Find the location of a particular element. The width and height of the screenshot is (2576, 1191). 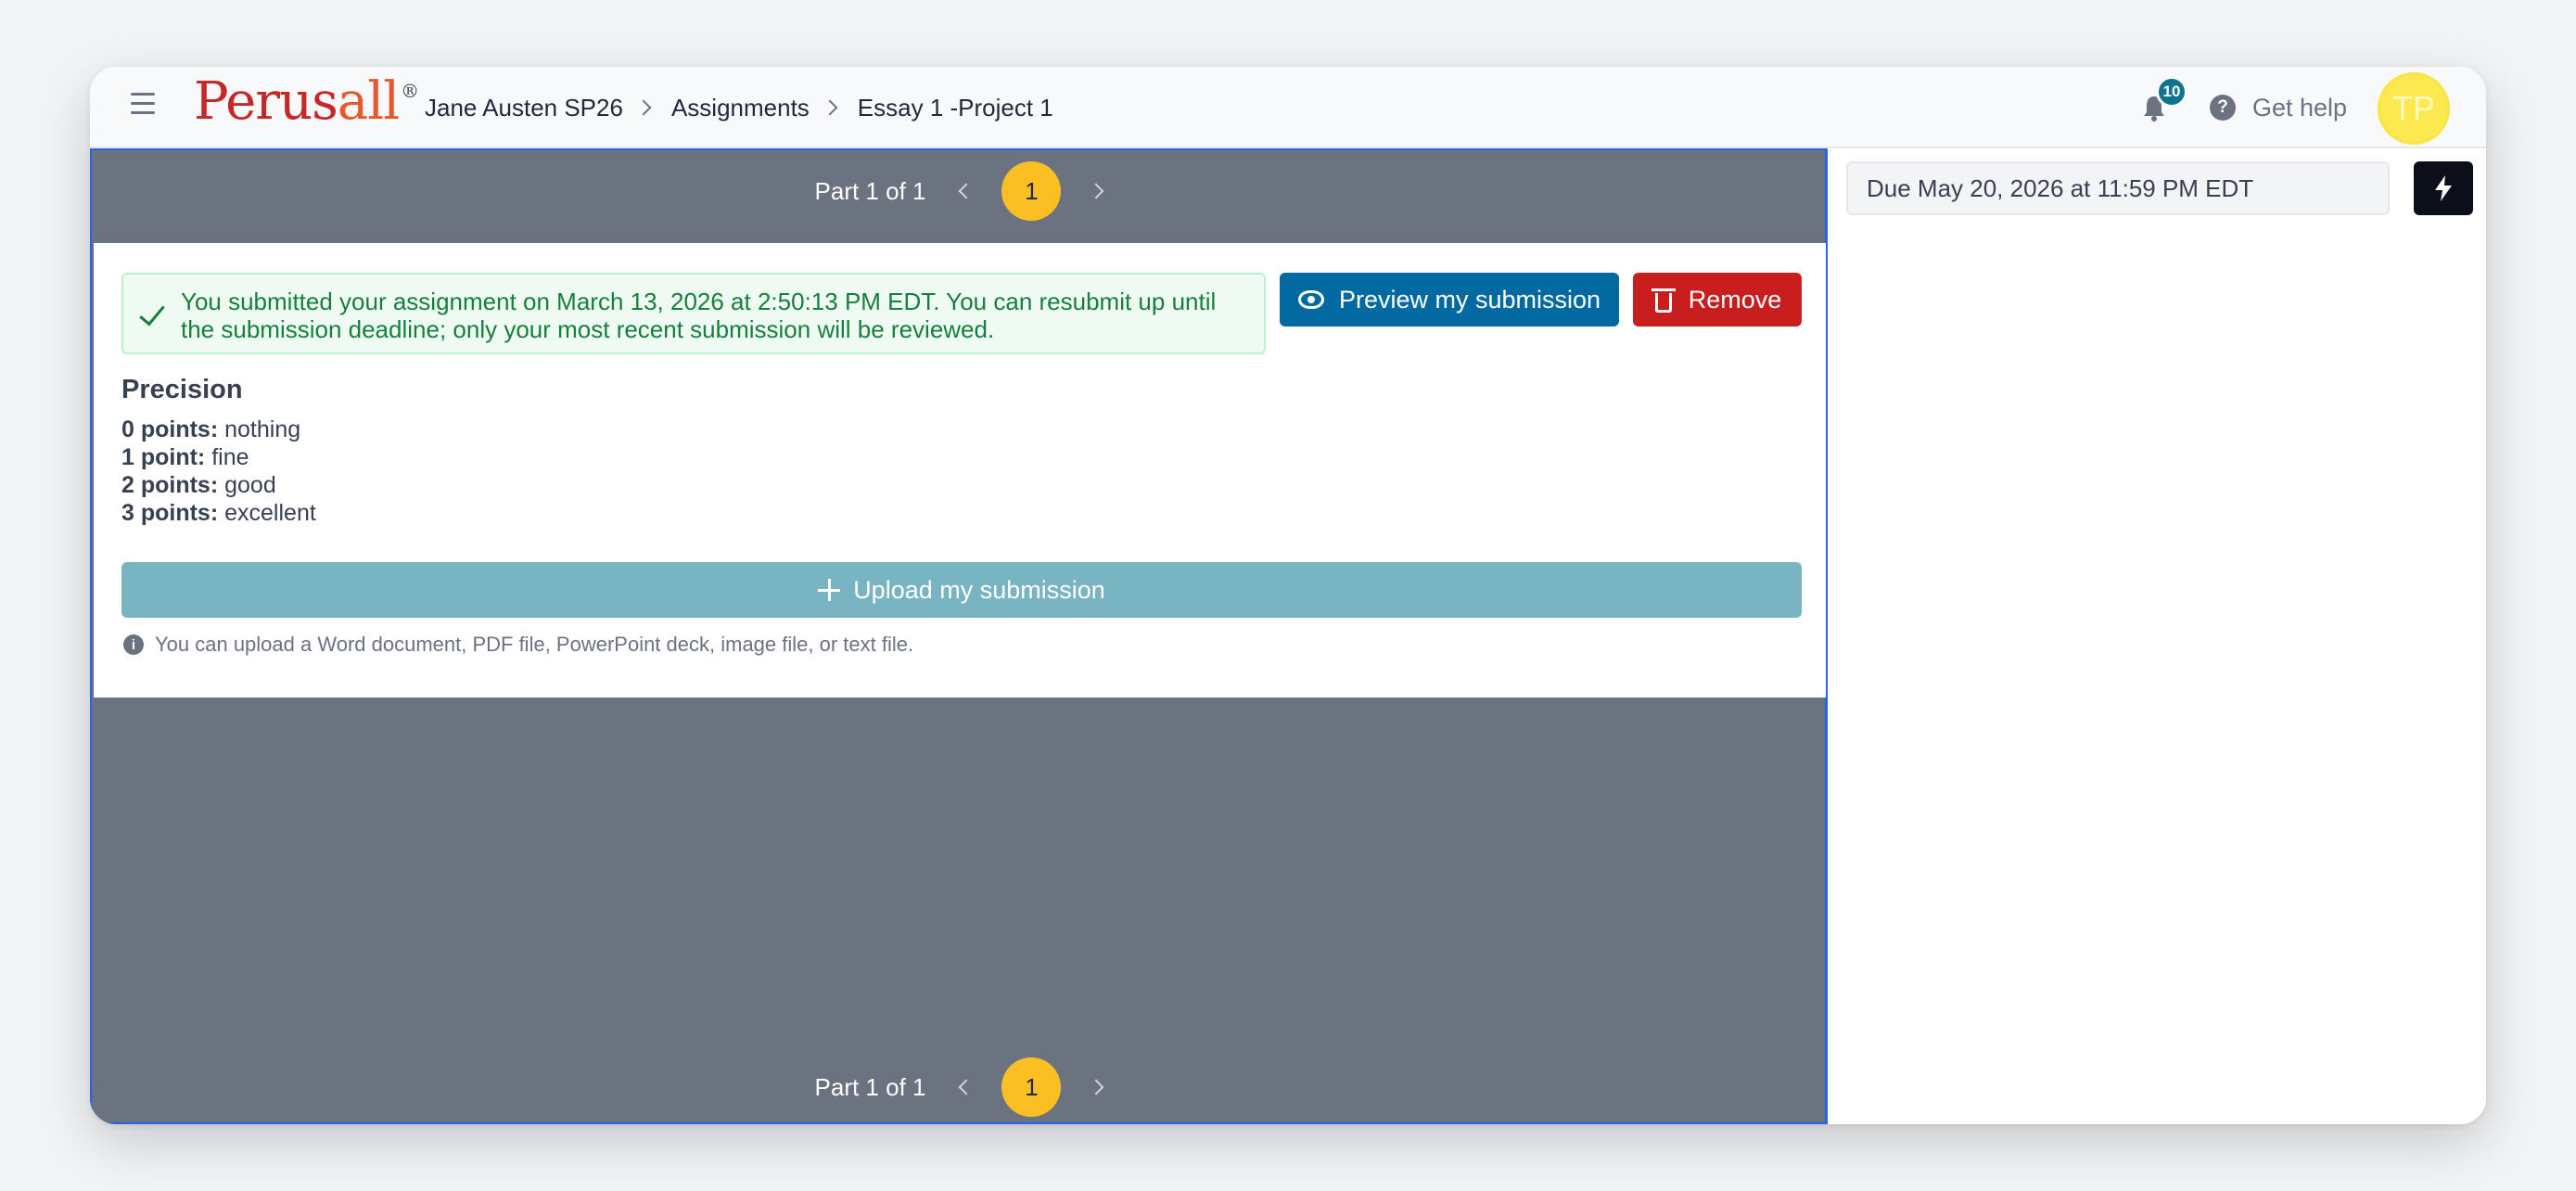

get-help-link: ? Get help is located at coordinates (2278, 108).